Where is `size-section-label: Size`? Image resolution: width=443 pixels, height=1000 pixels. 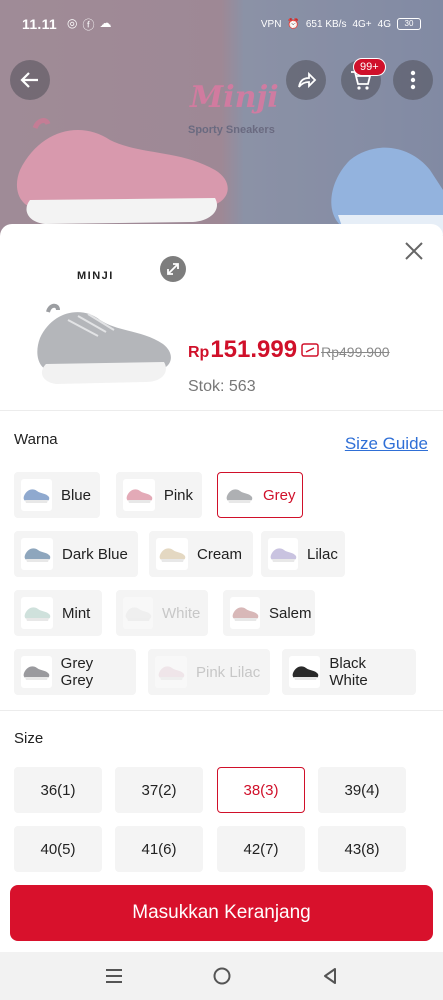
size-section-label: Size is located at coordinates (29, 738).